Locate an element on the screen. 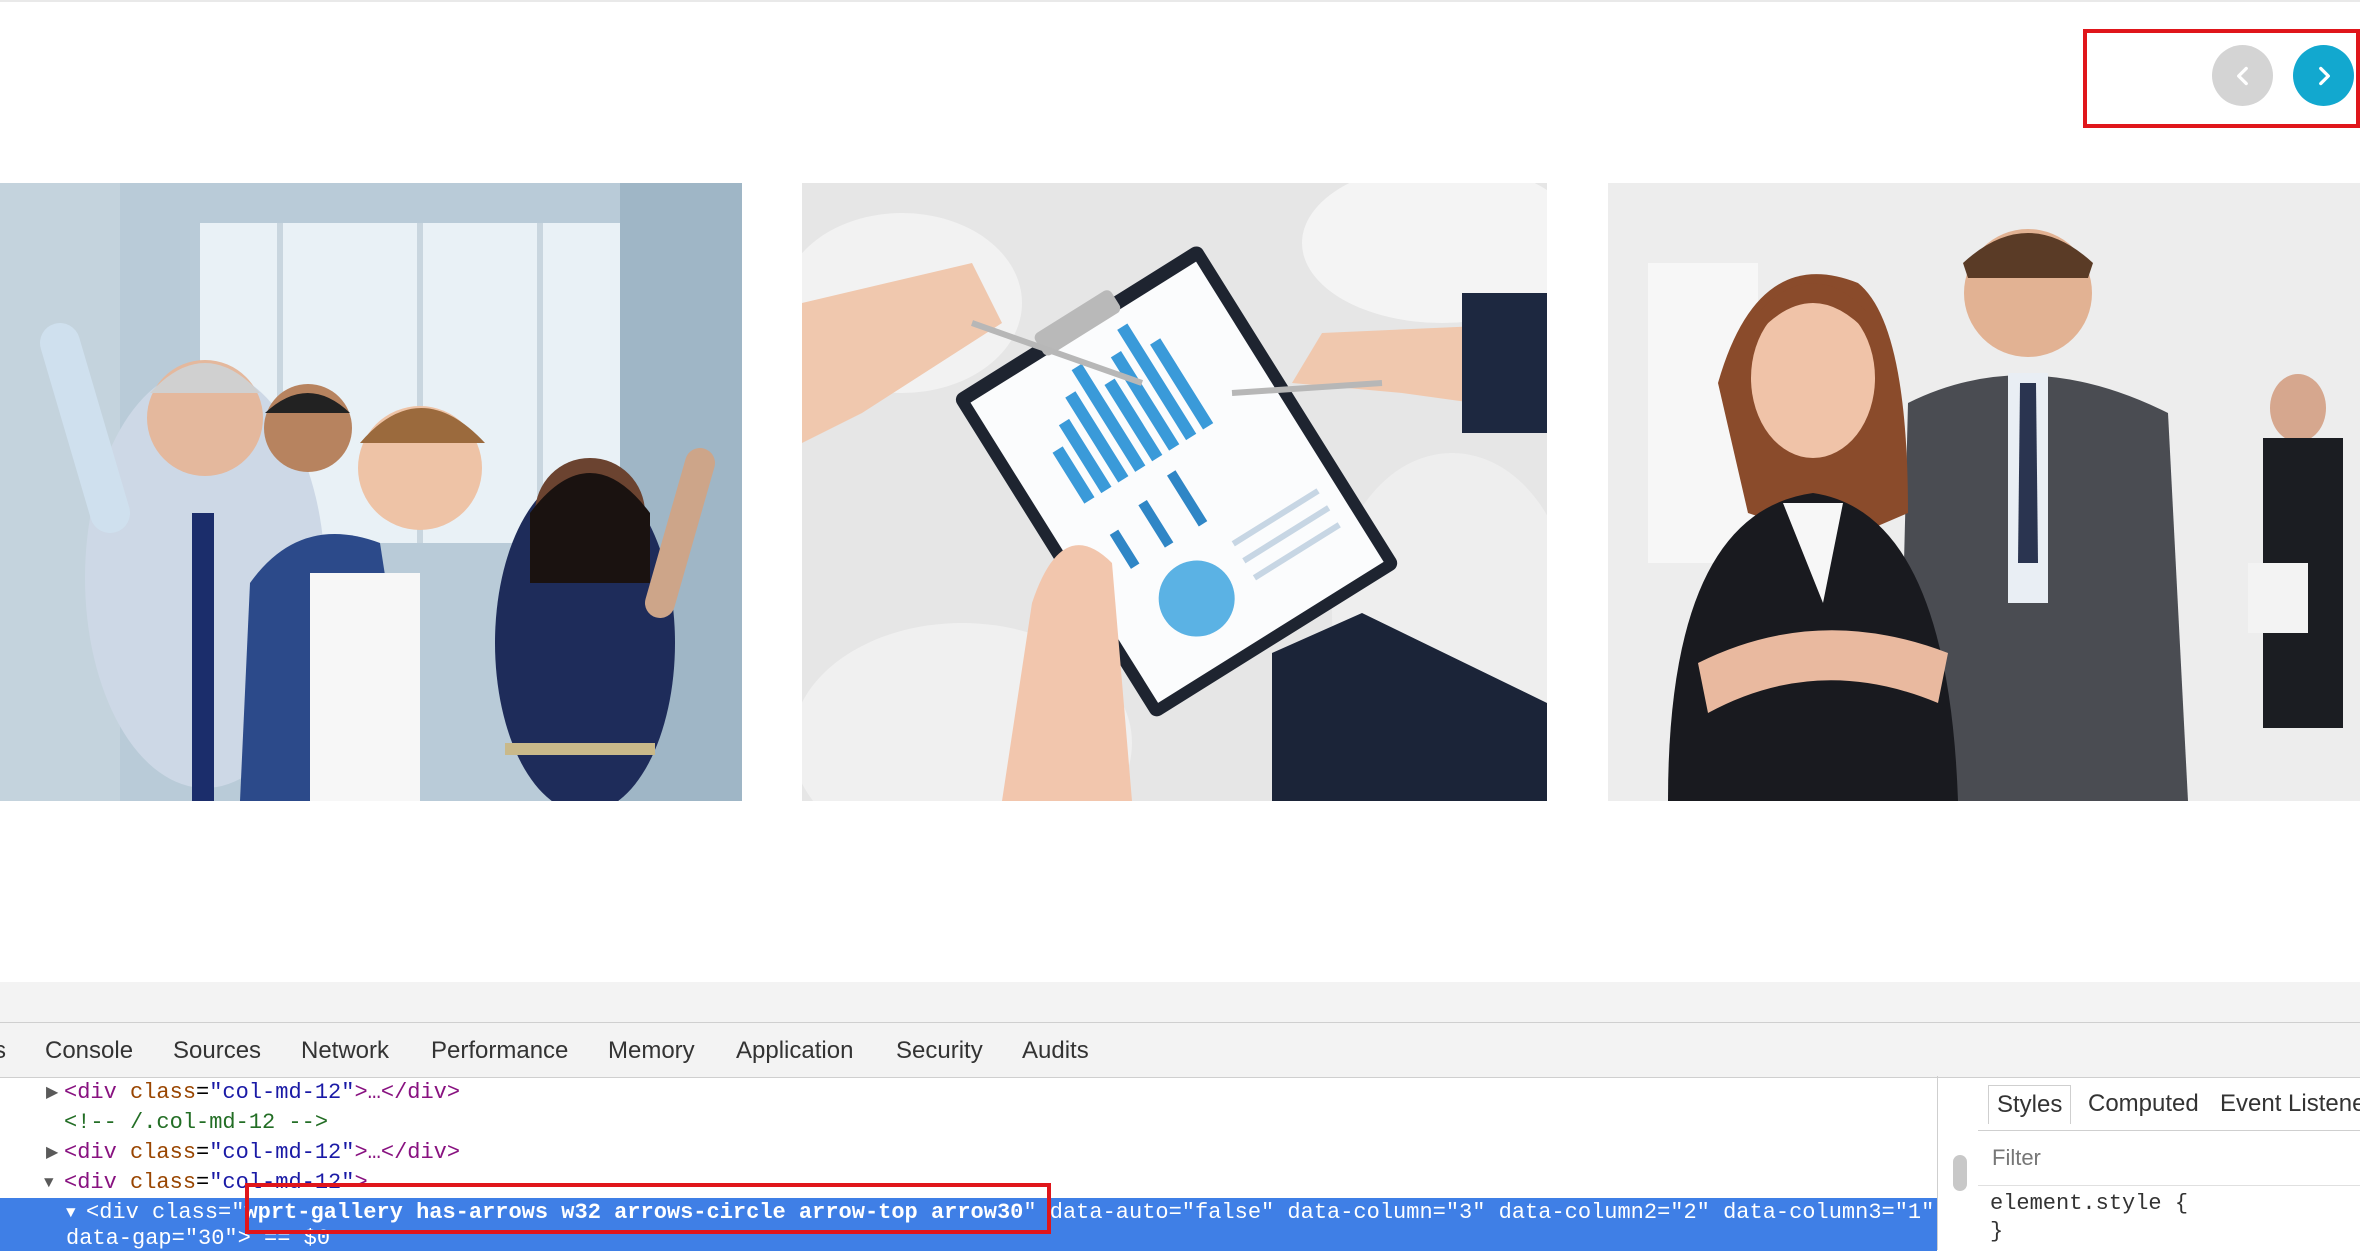 This screenshot has height=1251, width=2360. page-top-border is located at coordinates (1180, 1).